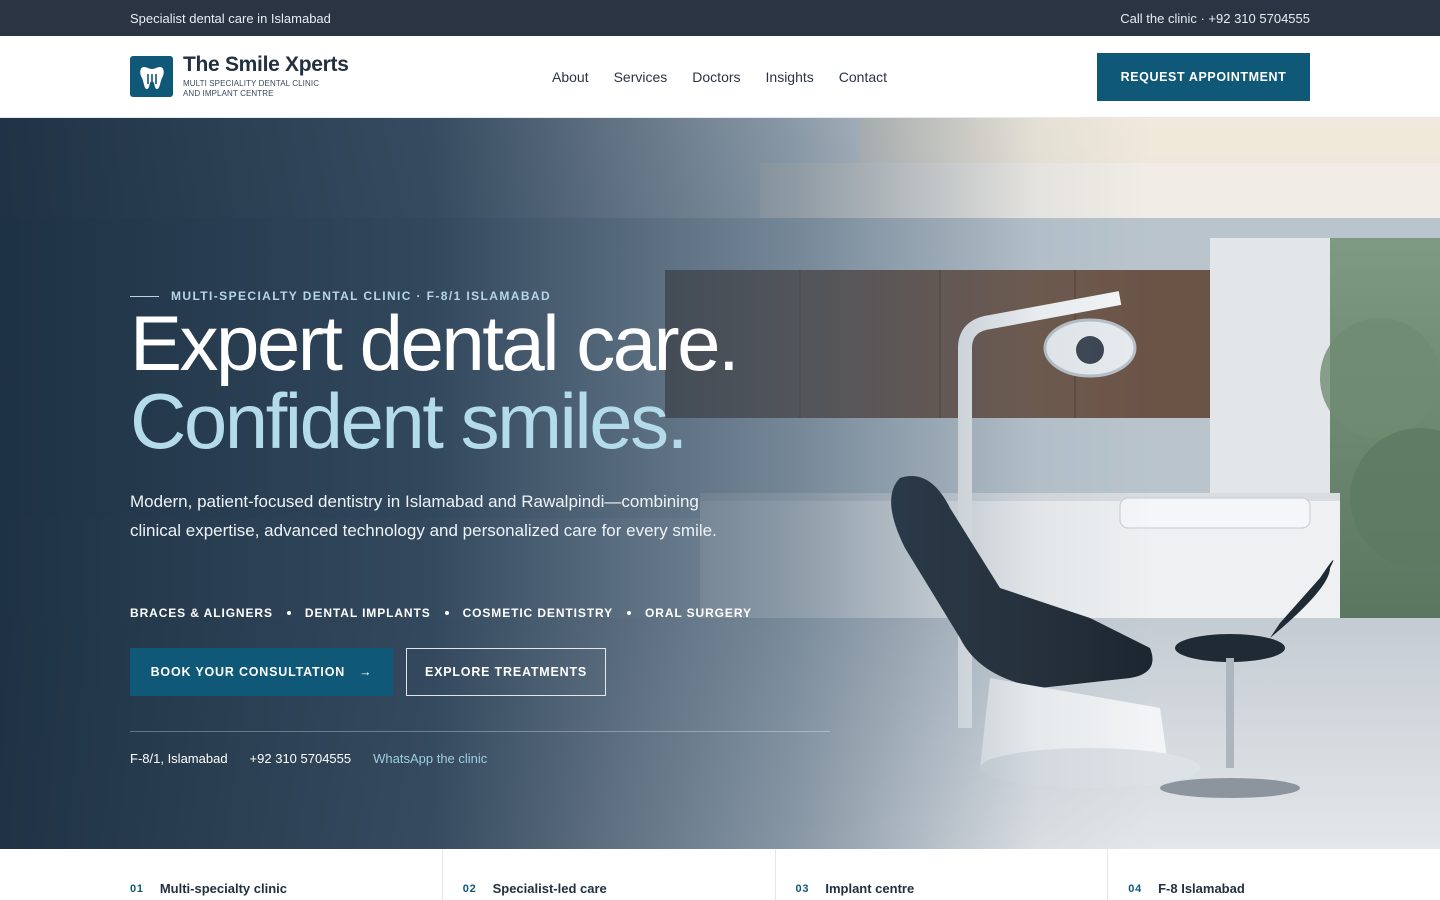 This screenshot has height=900, width=1440. What do you see at coordinates (251, 83) in the screenshot?
I see `brand-sub-1: MULTI SPECIALITY DENTAL CLINIC` at bounding box center [251, 83].